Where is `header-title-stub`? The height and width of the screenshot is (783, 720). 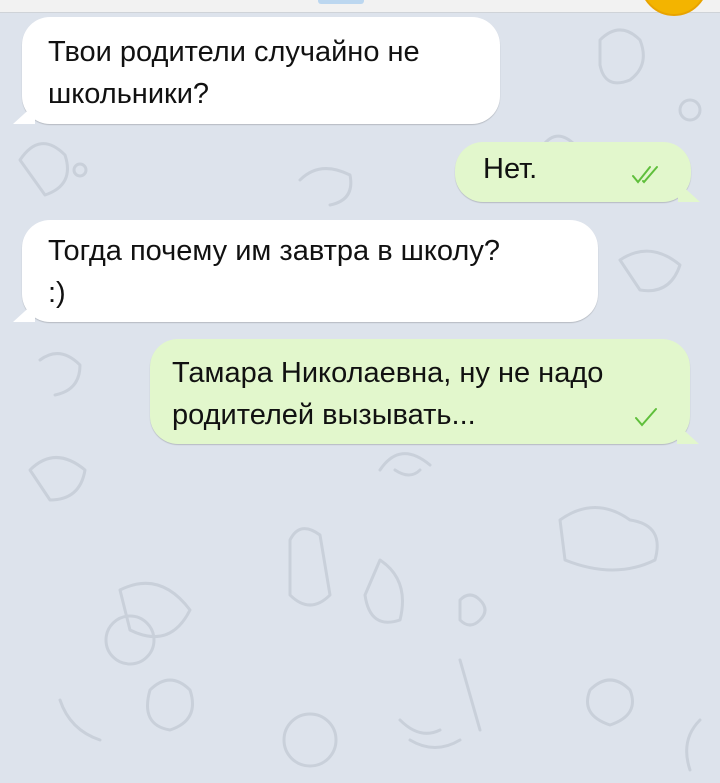
header-title-stub is located at coordinates (341, 2).